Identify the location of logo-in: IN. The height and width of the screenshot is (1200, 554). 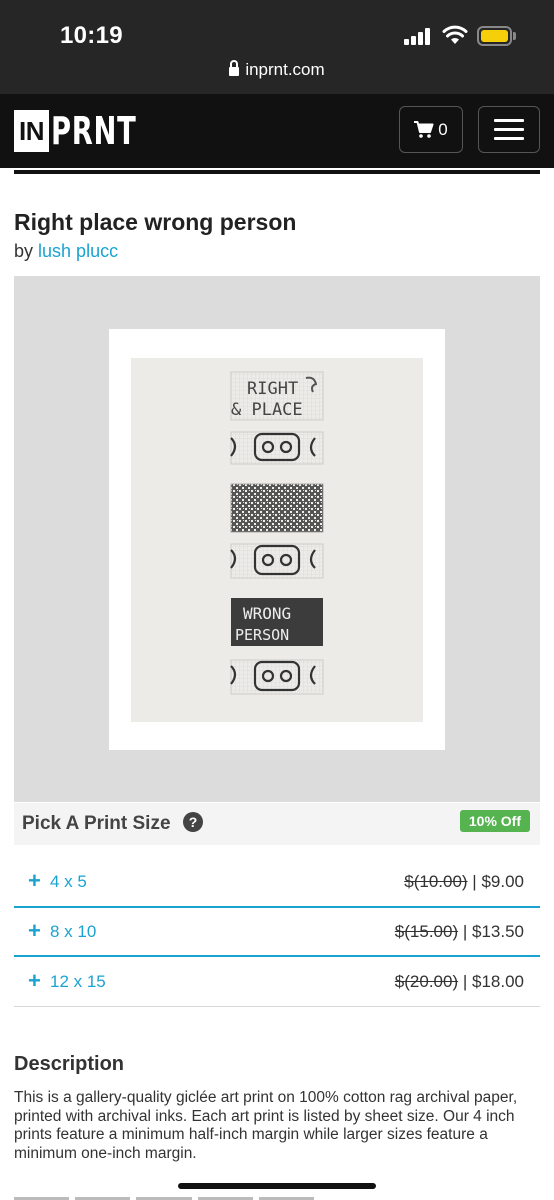
(31, 131).